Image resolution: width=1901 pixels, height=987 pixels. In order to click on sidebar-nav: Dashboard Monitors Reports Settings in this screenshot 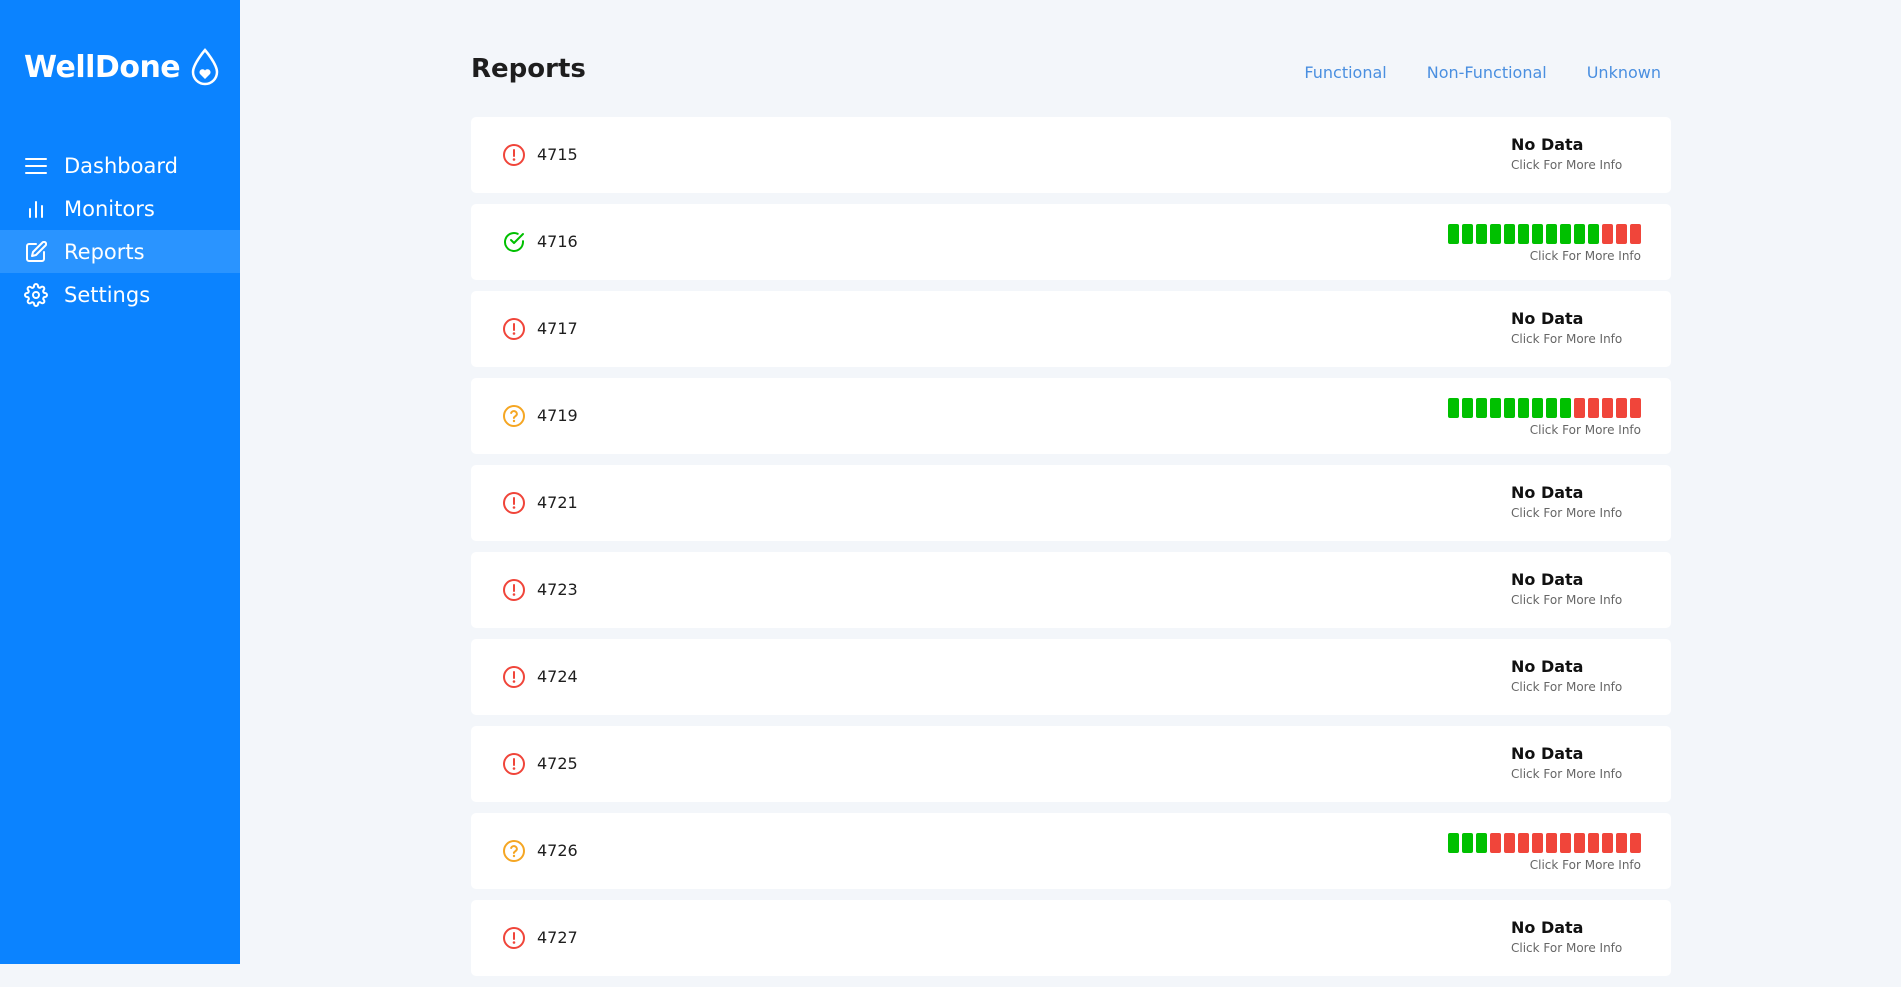, I will do `click(120, 230)`.